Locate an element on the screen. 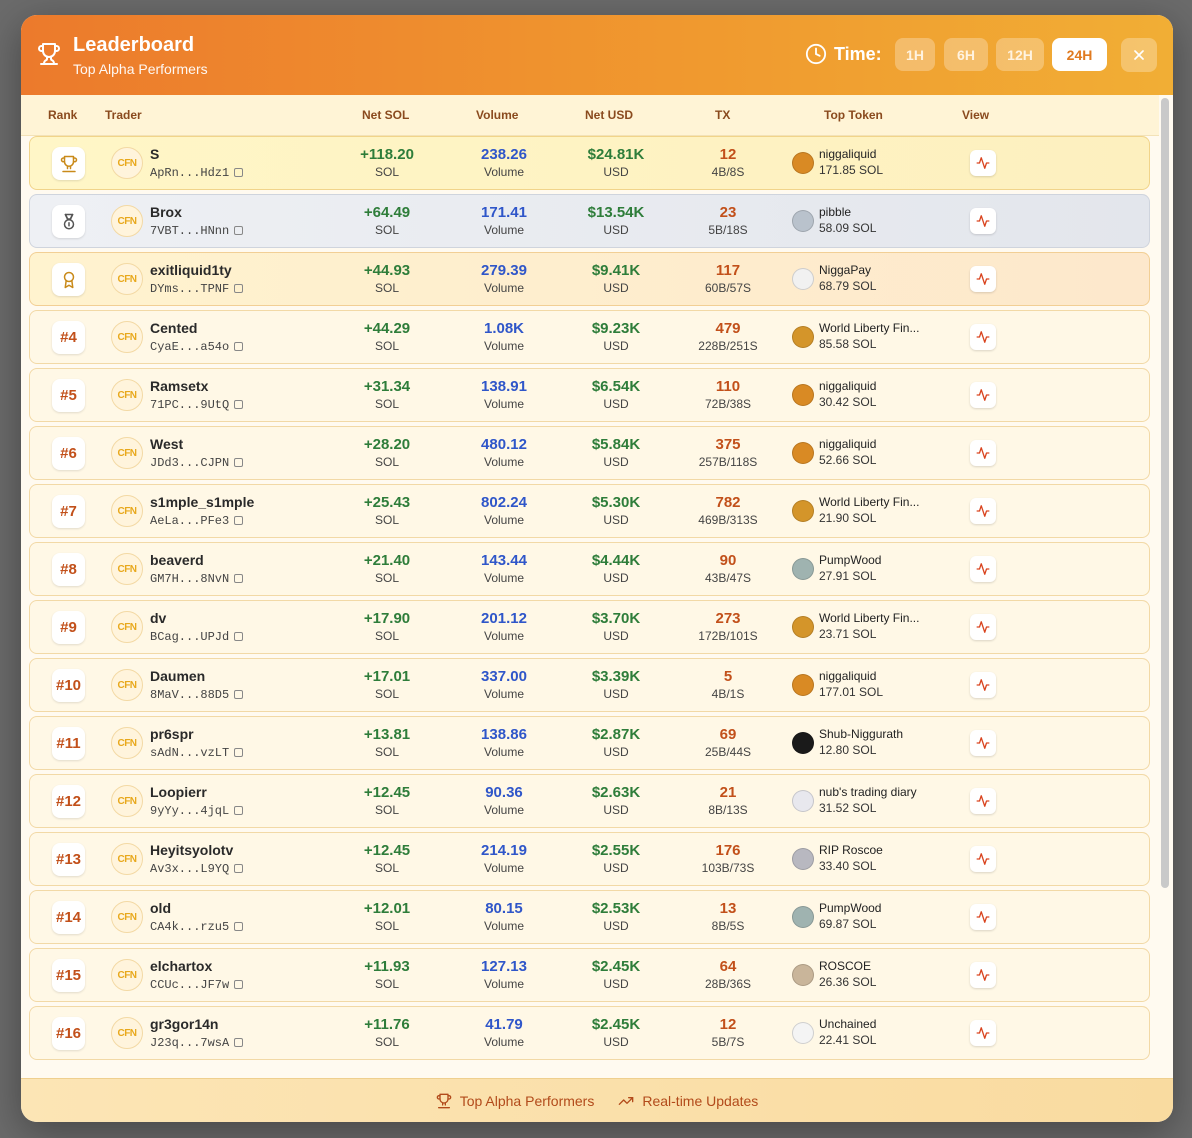 The width and height of the screenshot is (1192, 1138). token-sol: 33.40 SOL is located at coordinates (848, 866).